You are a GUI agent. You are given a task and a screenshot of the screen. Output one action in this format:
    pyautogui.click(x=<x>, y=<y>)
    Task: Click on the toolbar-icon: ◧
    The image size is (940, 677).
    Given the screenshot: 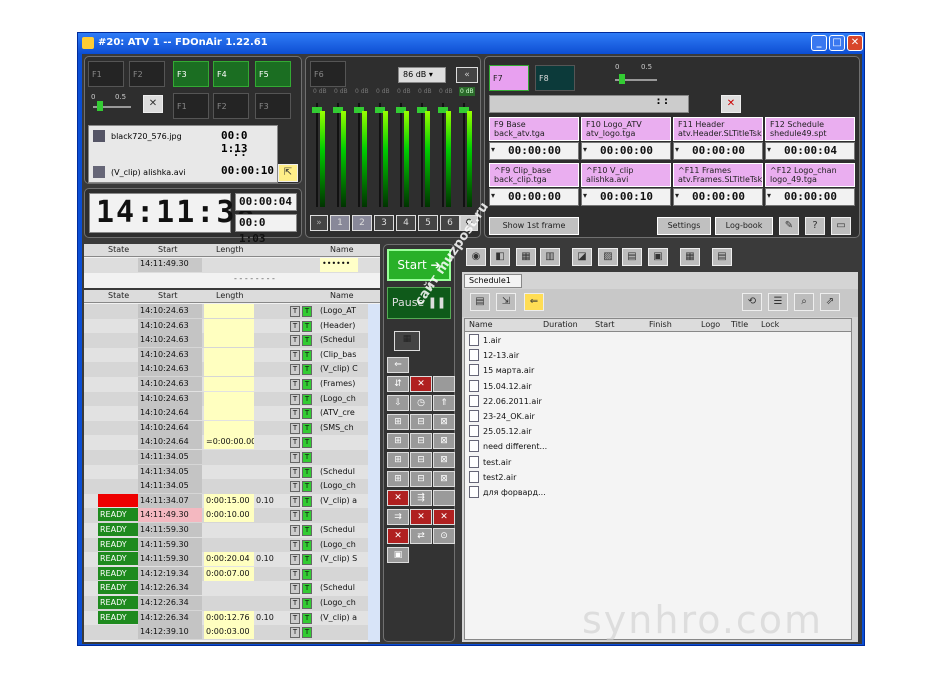 What is the action you would take?
    pyautogui.click(x=500, y=257)
    